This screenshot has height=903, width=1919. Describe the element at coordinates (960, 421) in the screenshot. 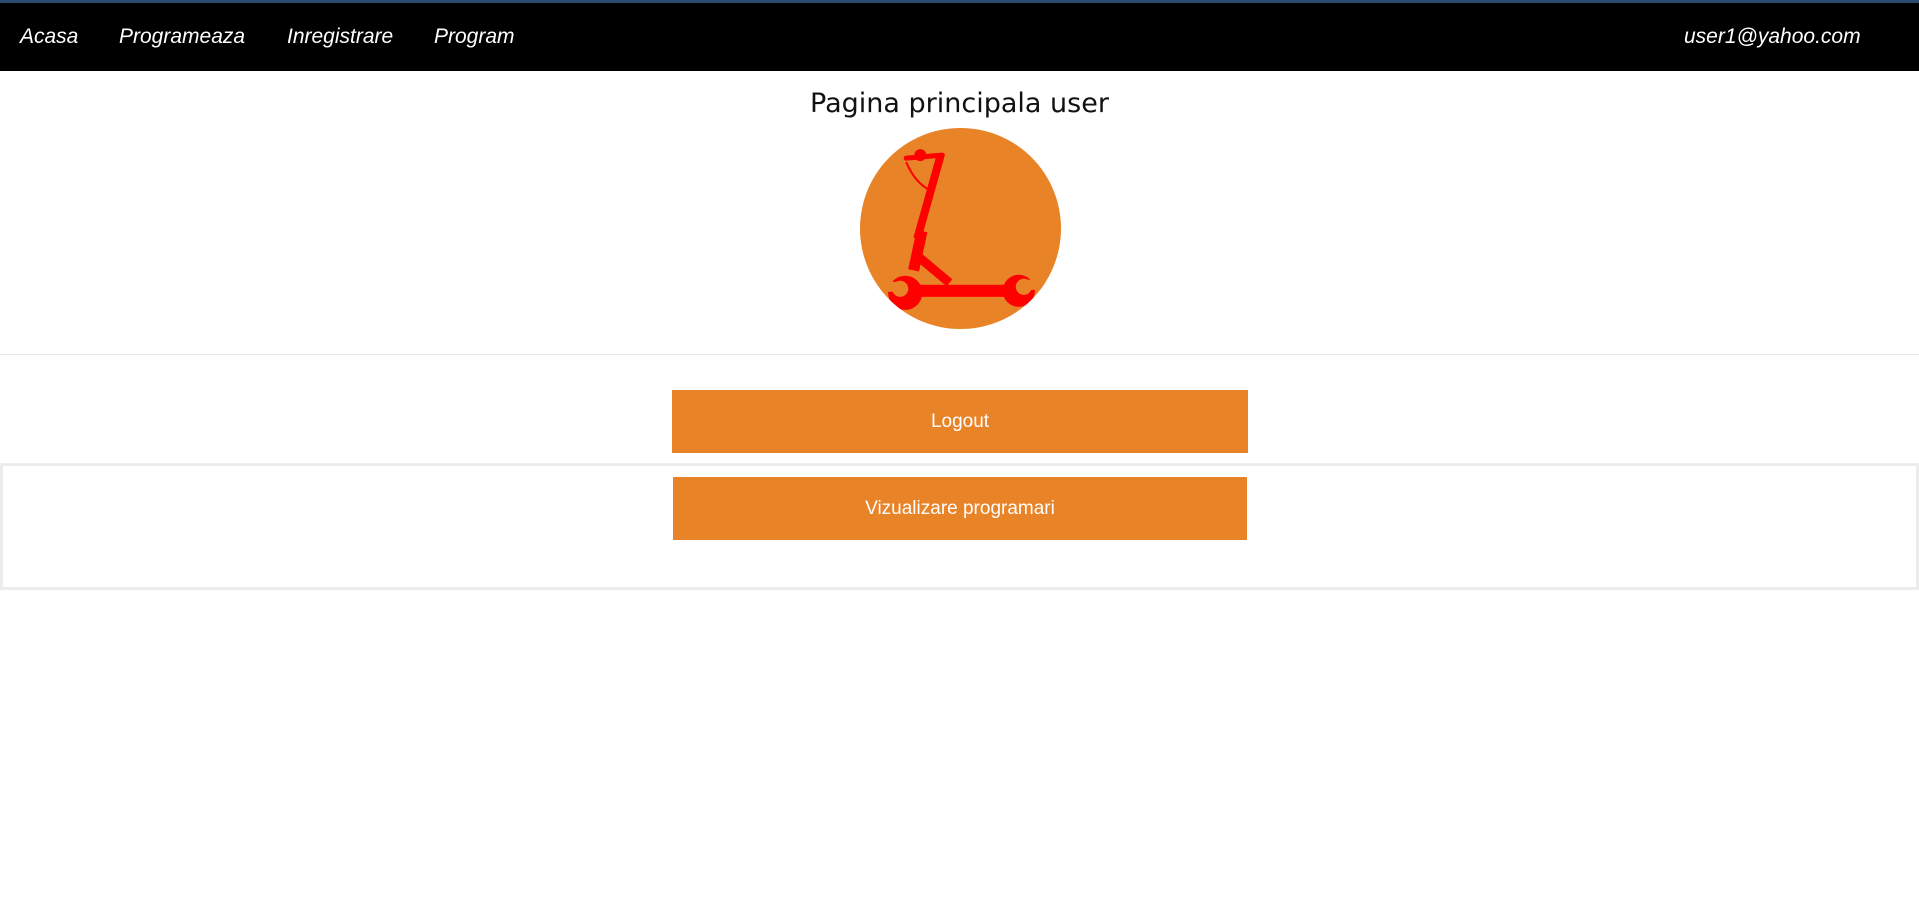

I see `logout-button: Logout` at that location.